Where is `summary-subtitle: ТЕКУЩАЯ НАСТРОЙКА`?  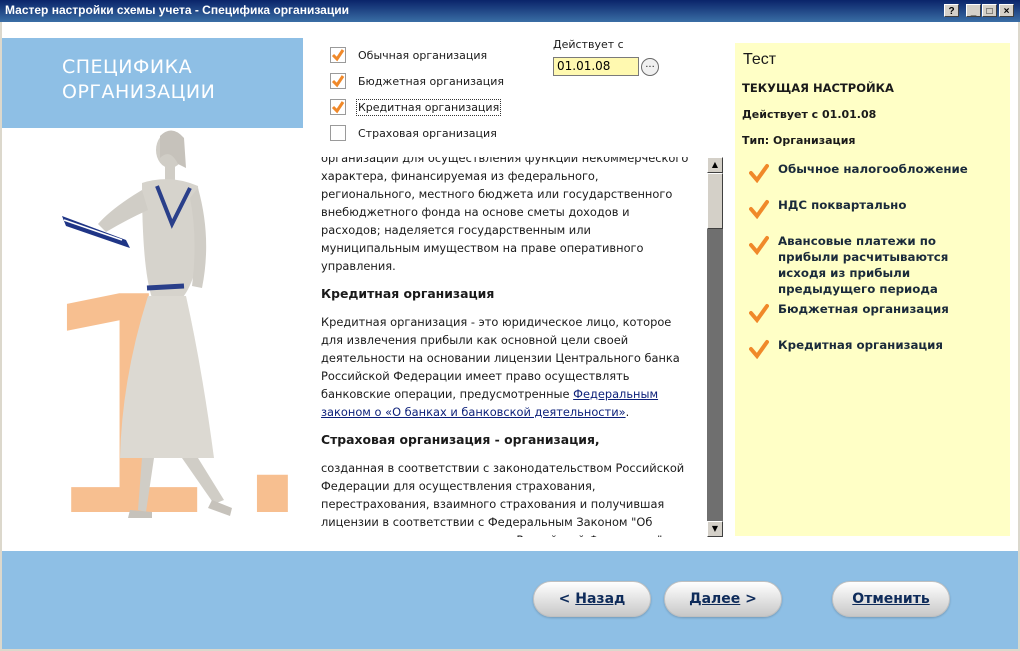
summary-subtitle: ТЕКУЩАЯ НАСТРОЙКА is located at coordinates (818, 88).